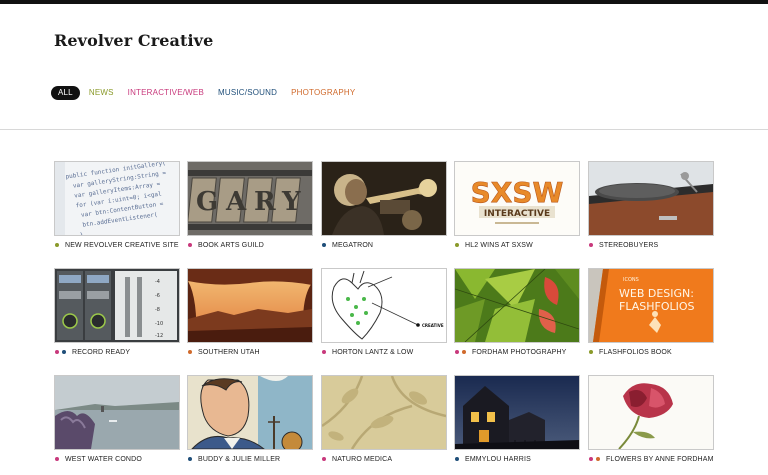 Image resolution: width=768 pixels, height=475 pixels. What do you see at coordinates (207, 202) in the screenshot?
I see `svg-text: G` at bounding box center [207, 202].